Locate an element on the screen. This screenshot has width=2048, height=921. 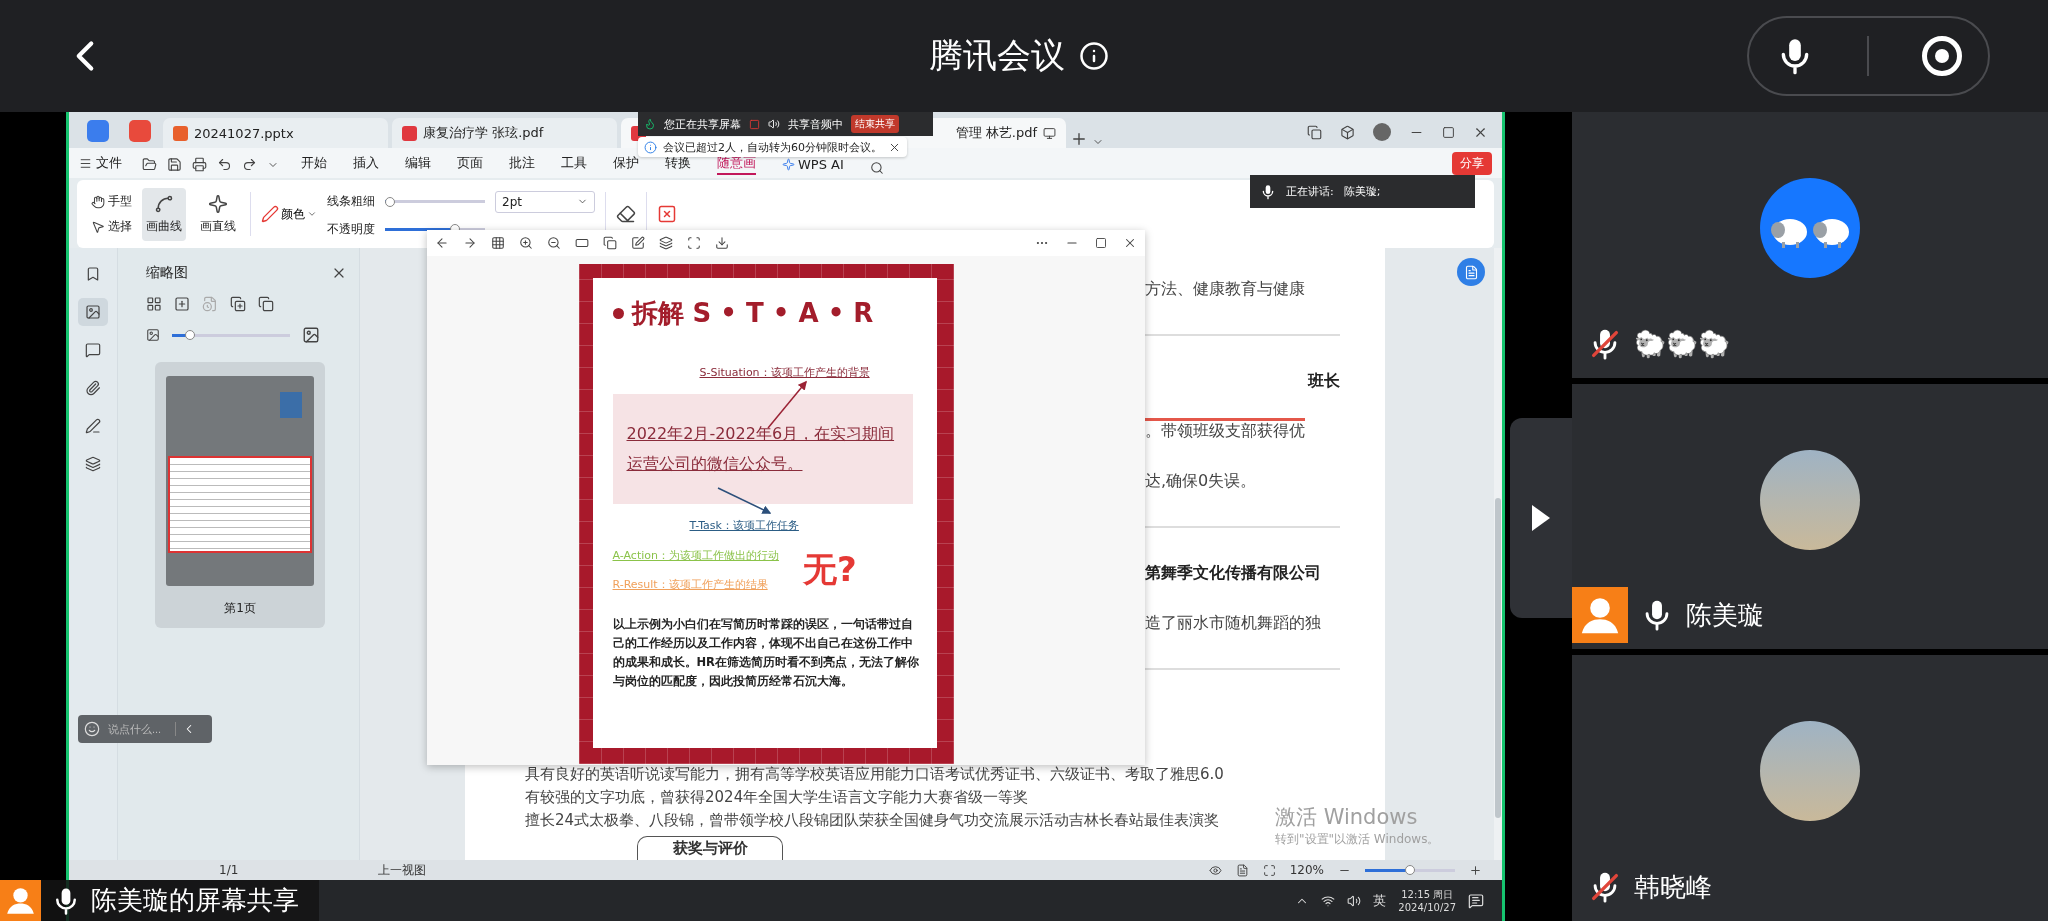
task-label: T-Task：该项工作任务 is located at coordinates (744, 525).